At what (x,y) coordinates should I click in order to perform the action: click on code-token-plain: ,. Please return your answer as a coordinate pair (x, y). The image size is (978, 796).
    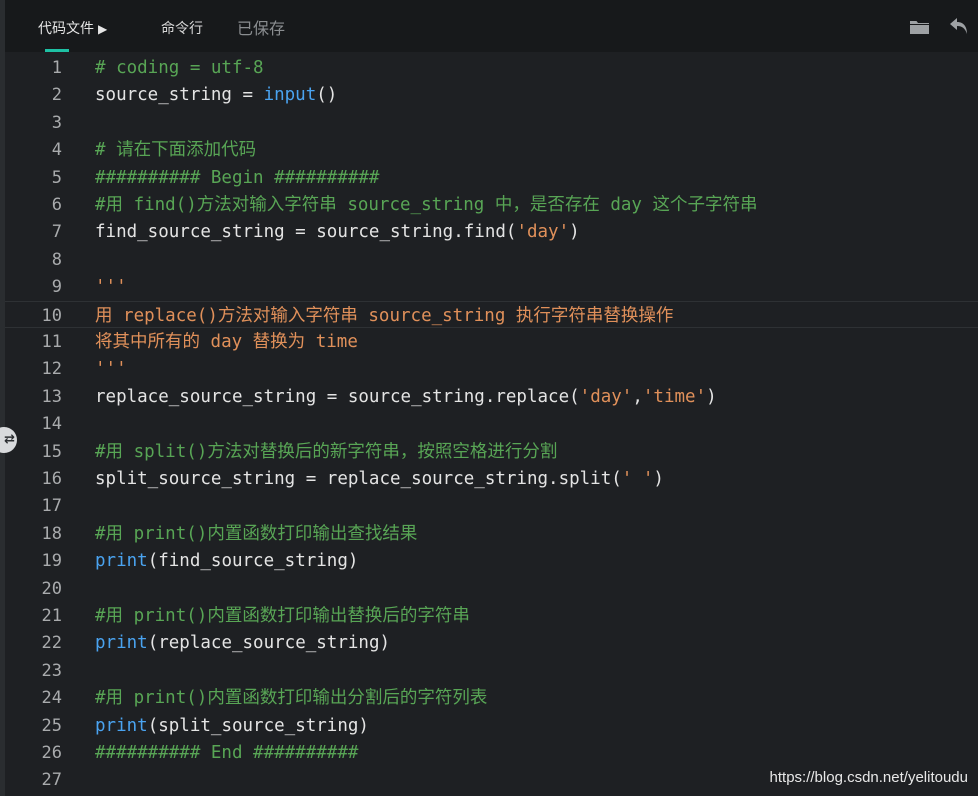
    Looking at the image, I should click on (637, 396).